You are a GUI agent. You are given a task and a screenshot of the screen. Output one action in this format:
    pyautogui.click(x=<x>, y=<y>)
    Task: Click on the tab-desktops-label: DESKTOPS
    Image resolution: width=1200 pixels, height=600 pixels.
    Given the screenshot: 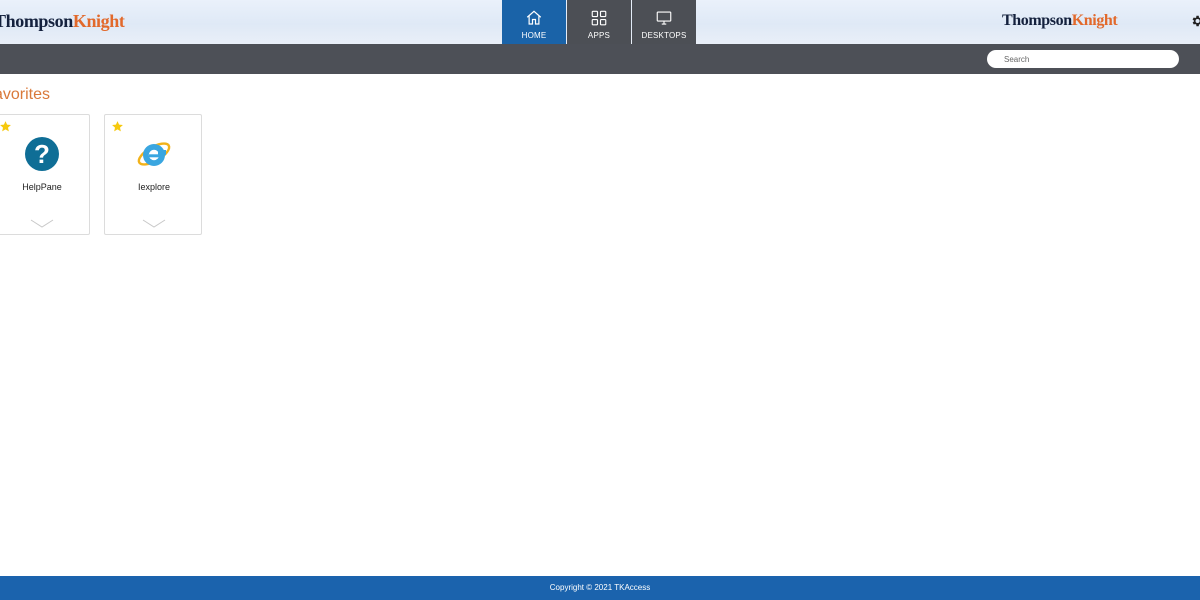 What is the action you would take?
    pyautogui.click(x=664, y=35)
    